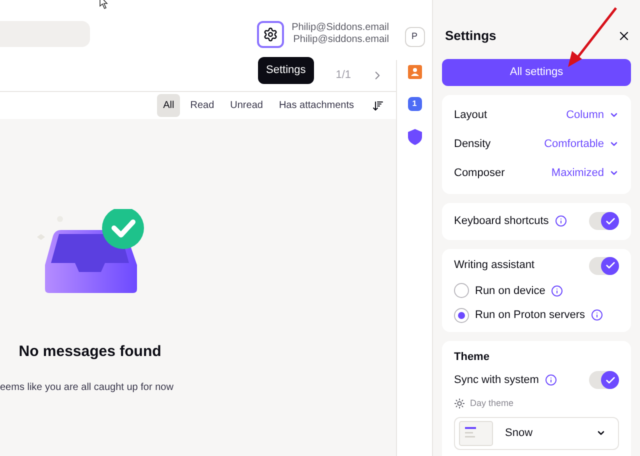 Image resolution: width=640 pixels, height=456 pixels. What do you see at coordinates (494, 266) in the screenshot?
I see `setting-label: Writing assistant` at bounding box center [494, 266].